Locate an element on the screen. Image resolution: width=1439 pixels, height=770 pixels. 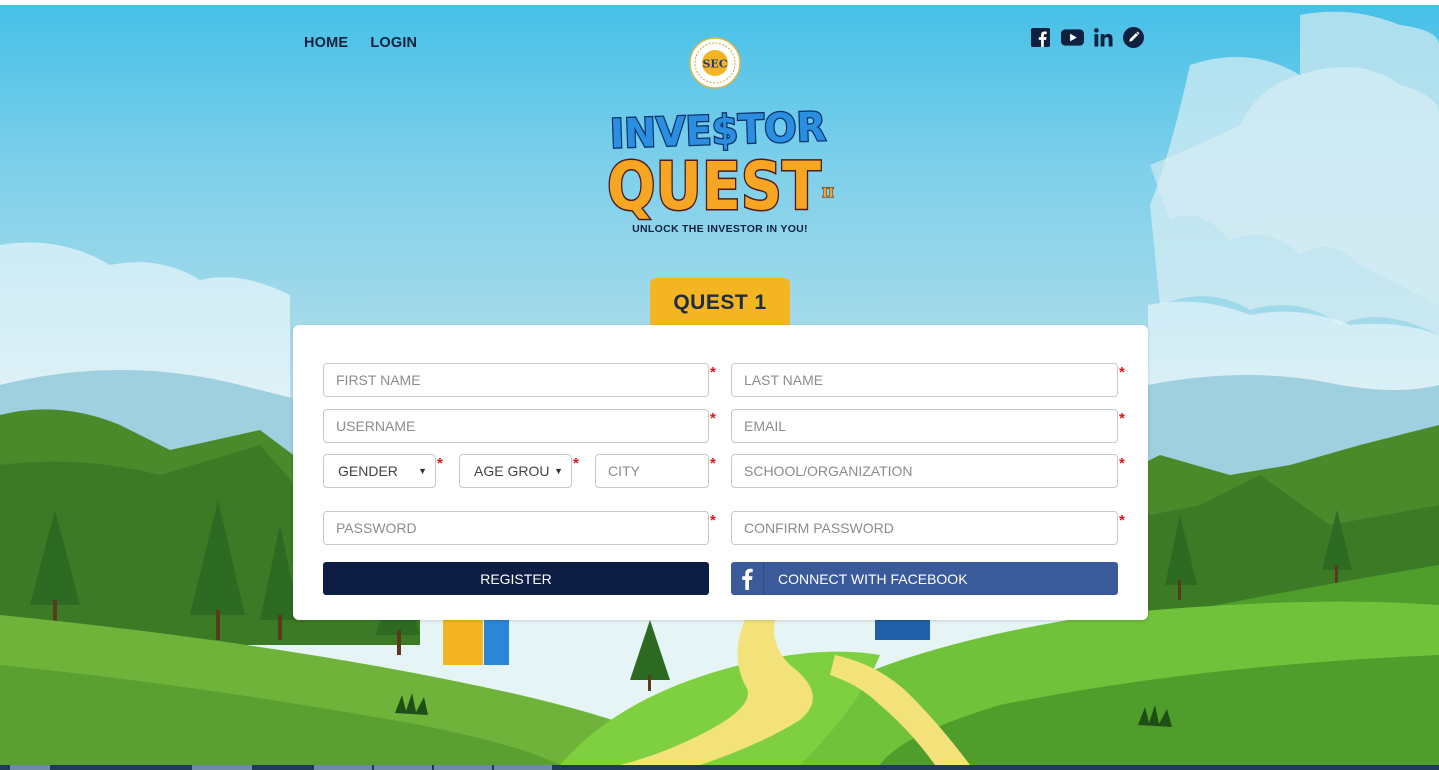
nav-login-link: LOGIN is located at coordinates (393, 43).